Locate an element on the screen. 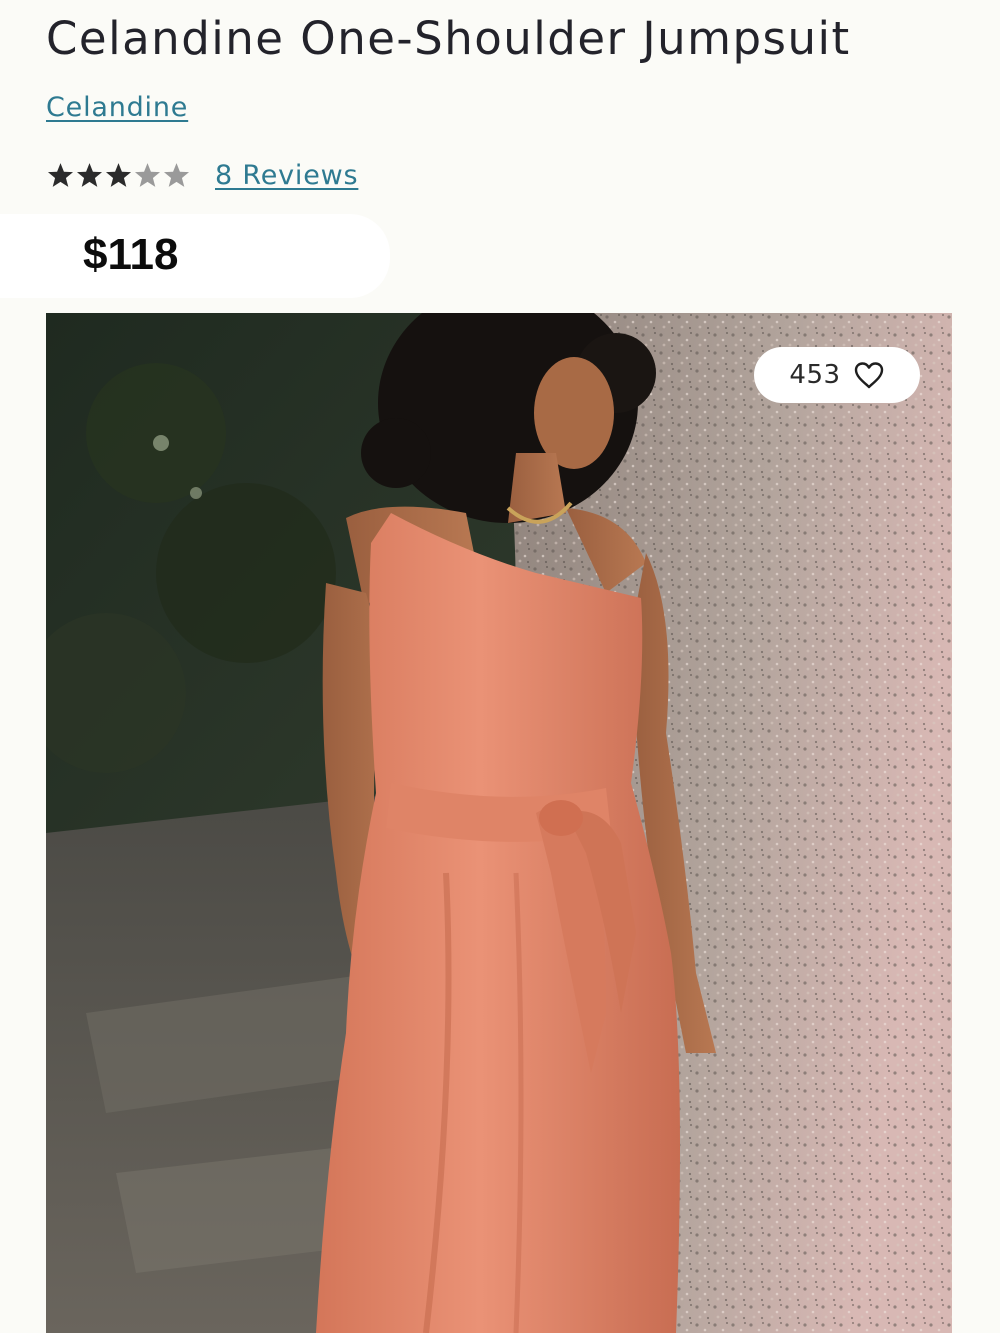 This screenshot has height=1333, width=1000. reviews-link: 8 Reviews is located at coordinates (286, 175).